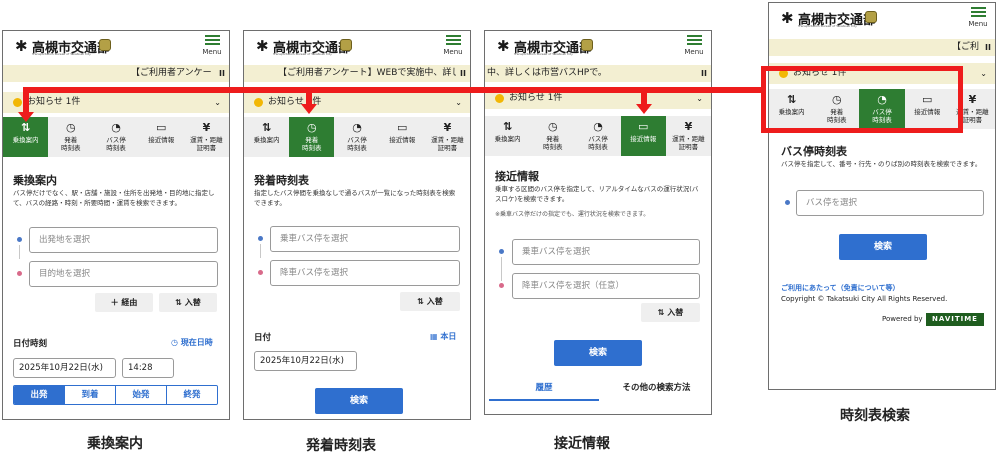 The height and width of the screenshot is (462, 998). Describe the element at coordinates (140, 395) in the screenshot. I see `segment-first: 始発` at that location.